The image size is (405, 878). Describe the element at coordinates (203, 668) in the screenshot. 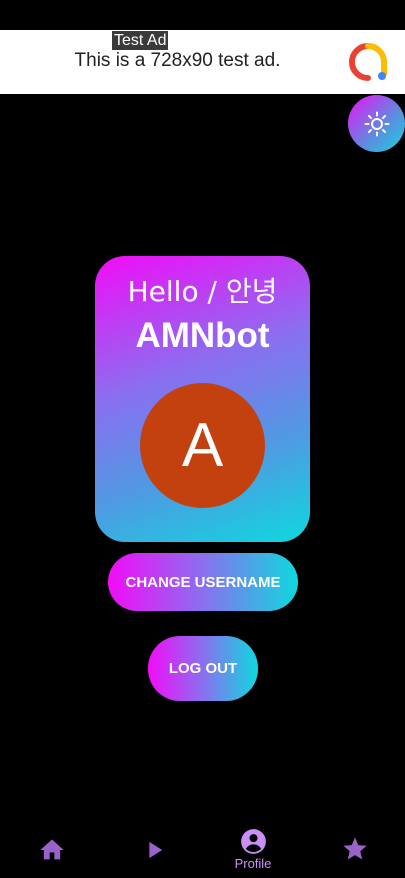

I see `logout-button: LOG OUT` at that location.